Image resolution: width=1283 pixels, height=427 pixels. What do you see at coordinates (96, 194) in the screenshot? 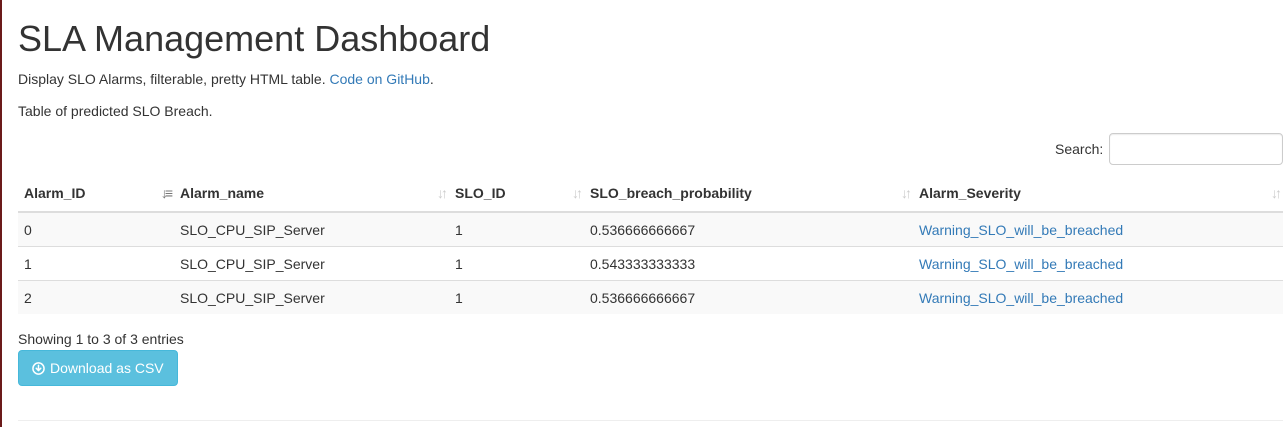
I see `column-header-alarm-id: Alarm_ID ↓≡` at bounding box center [96, 194].